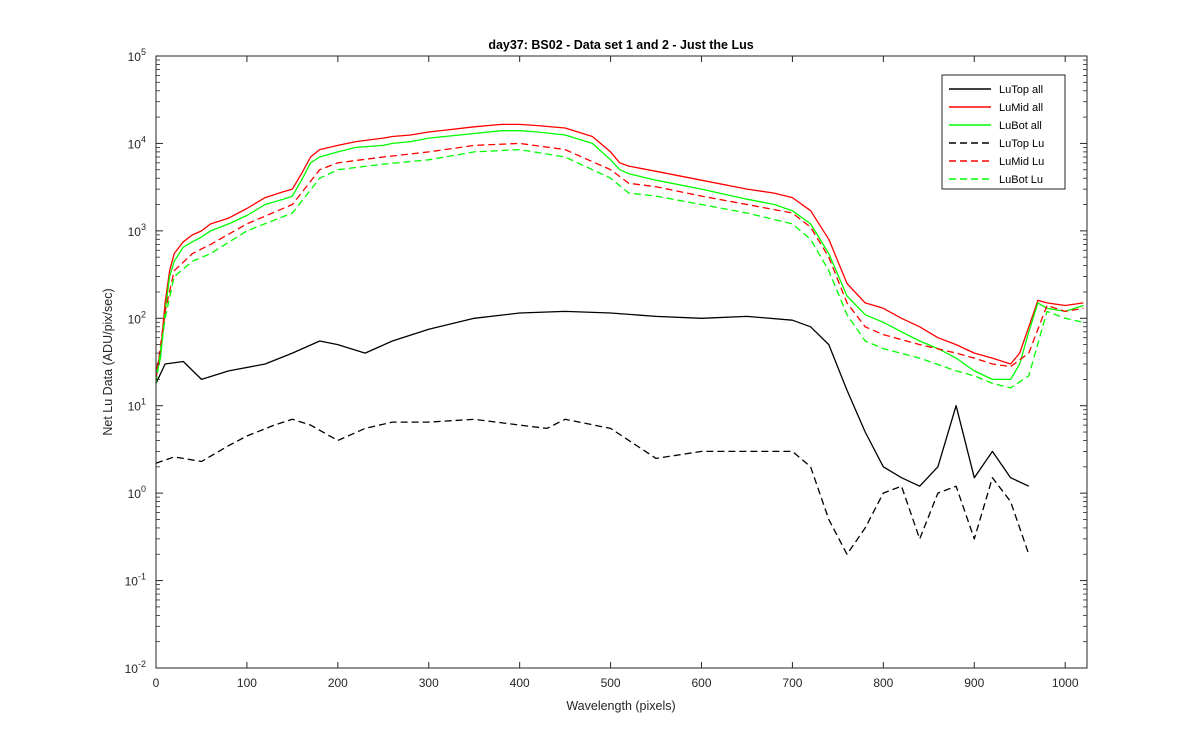 The height and width of the screenshot is (755, 1200). What do you see at coordinates (142, 577) in the screenshot?
I see `y-tick-exponent: -1` at bounding box center [142, 577].